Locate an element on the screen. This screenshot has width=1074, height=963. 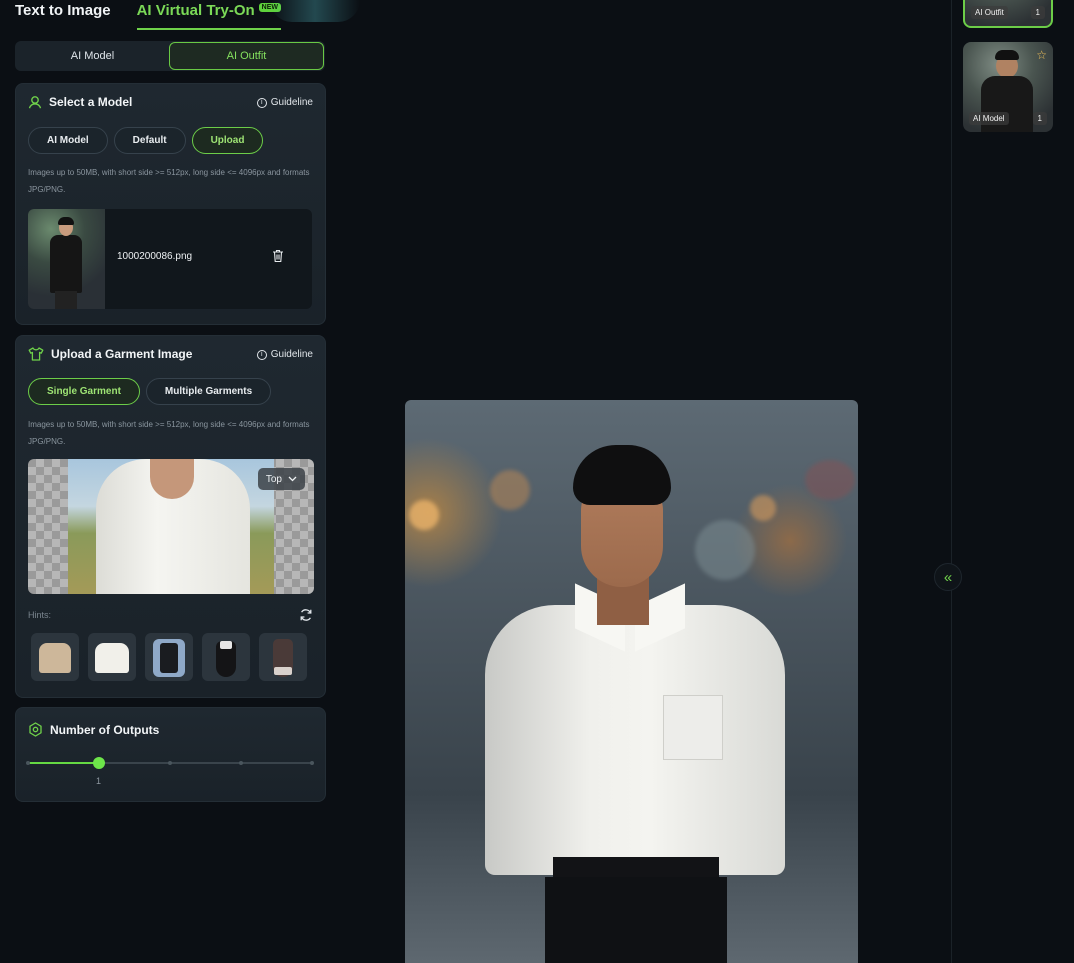
history-label: AI Model is located at coordinates (989, 118).